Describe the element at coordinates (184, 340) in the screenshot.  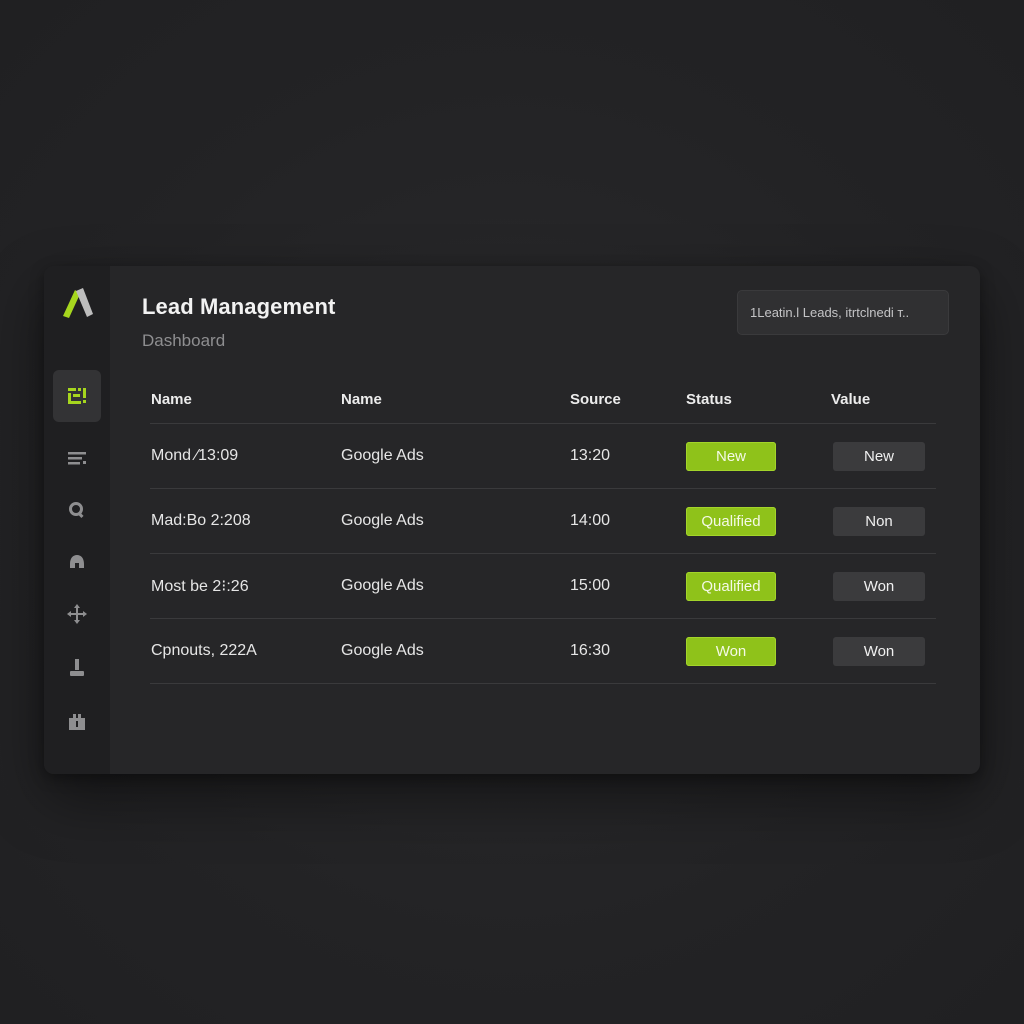
I see `page-subtitle: Dashboard` at that location.